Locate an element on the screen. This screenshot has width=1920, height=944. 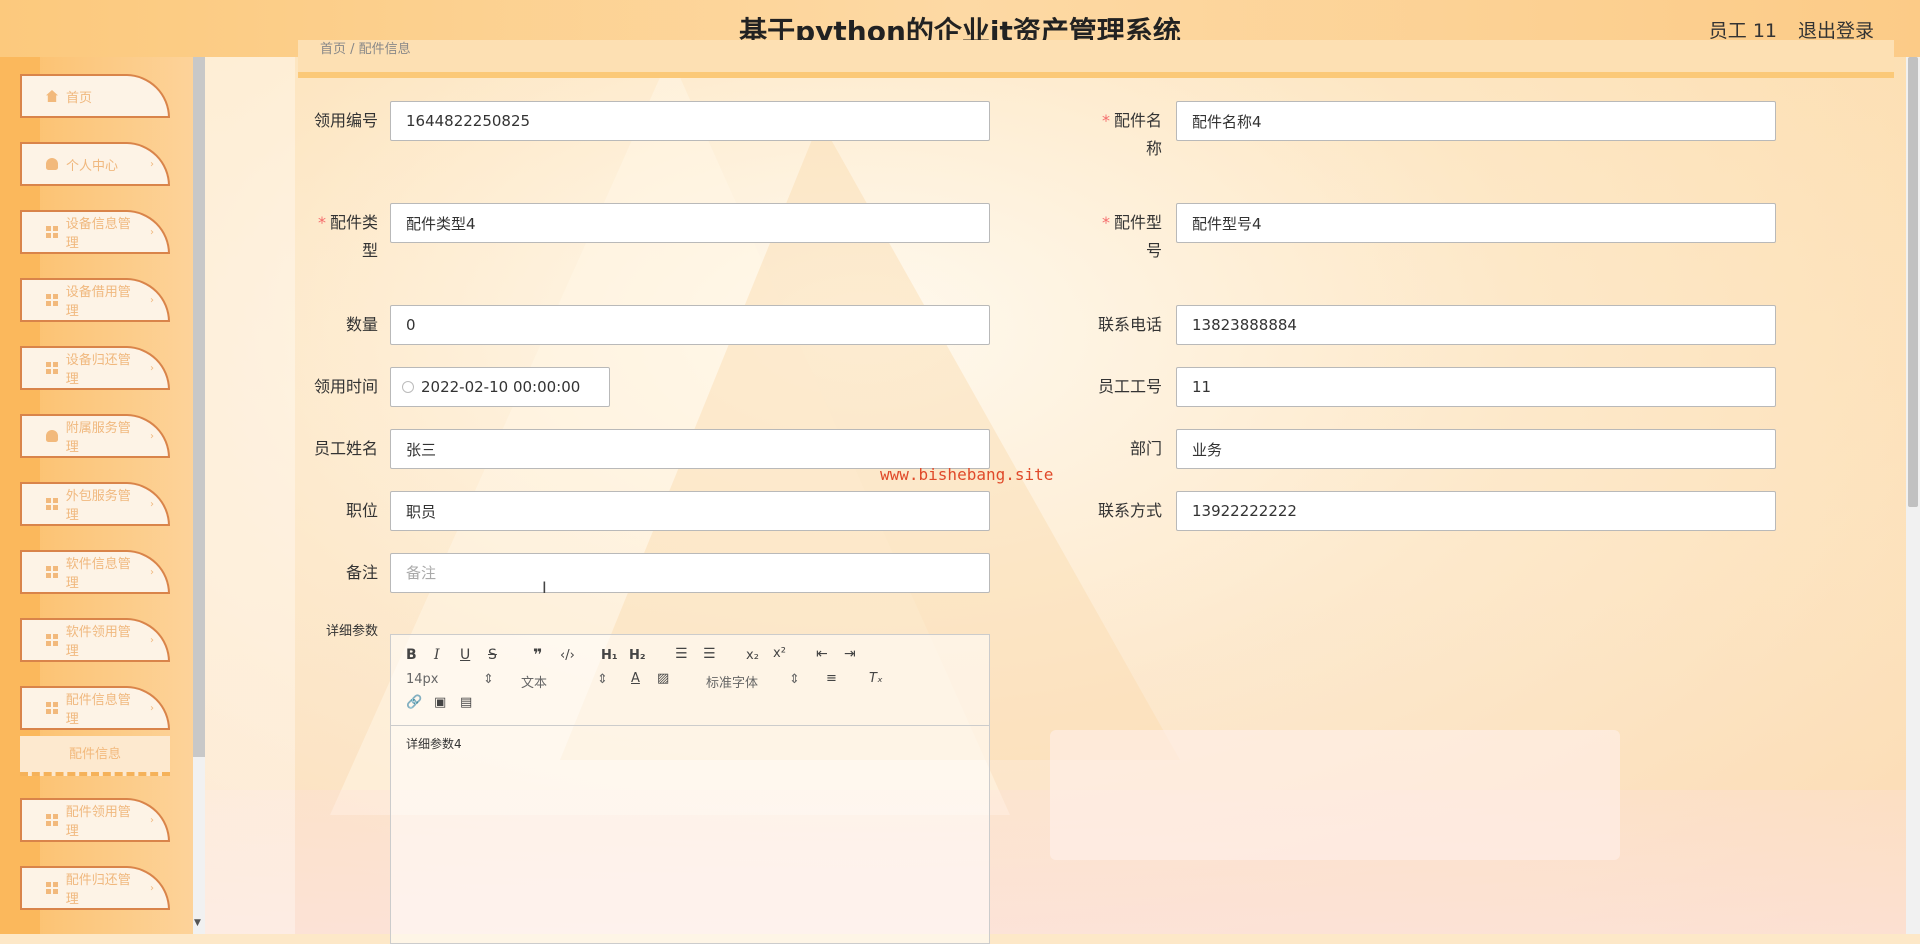
sidebar-item-label: 软件信息管理 is located at coordinates (98, 574).